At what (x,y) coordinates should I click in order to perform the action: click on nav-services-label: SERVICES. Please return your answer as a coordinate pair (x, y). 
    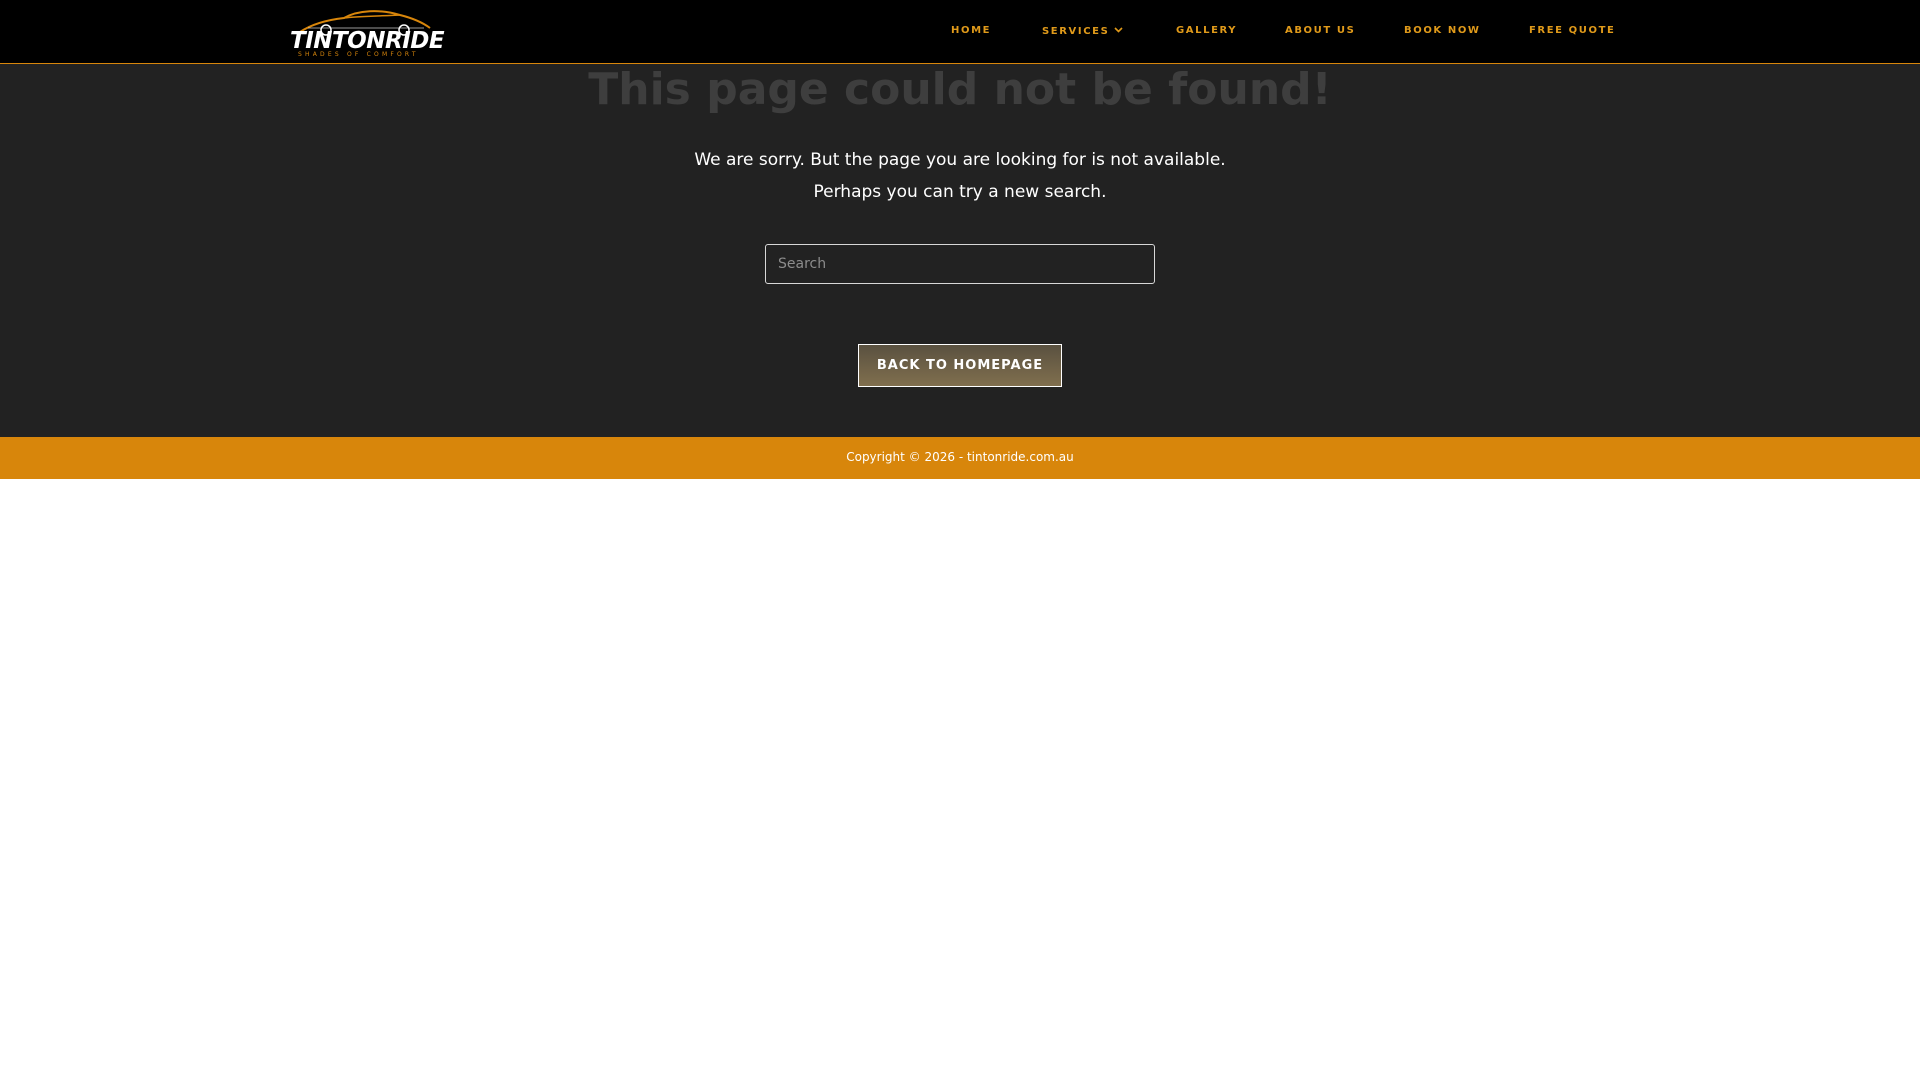
    Looking at the image, I should click on (1076, 31).